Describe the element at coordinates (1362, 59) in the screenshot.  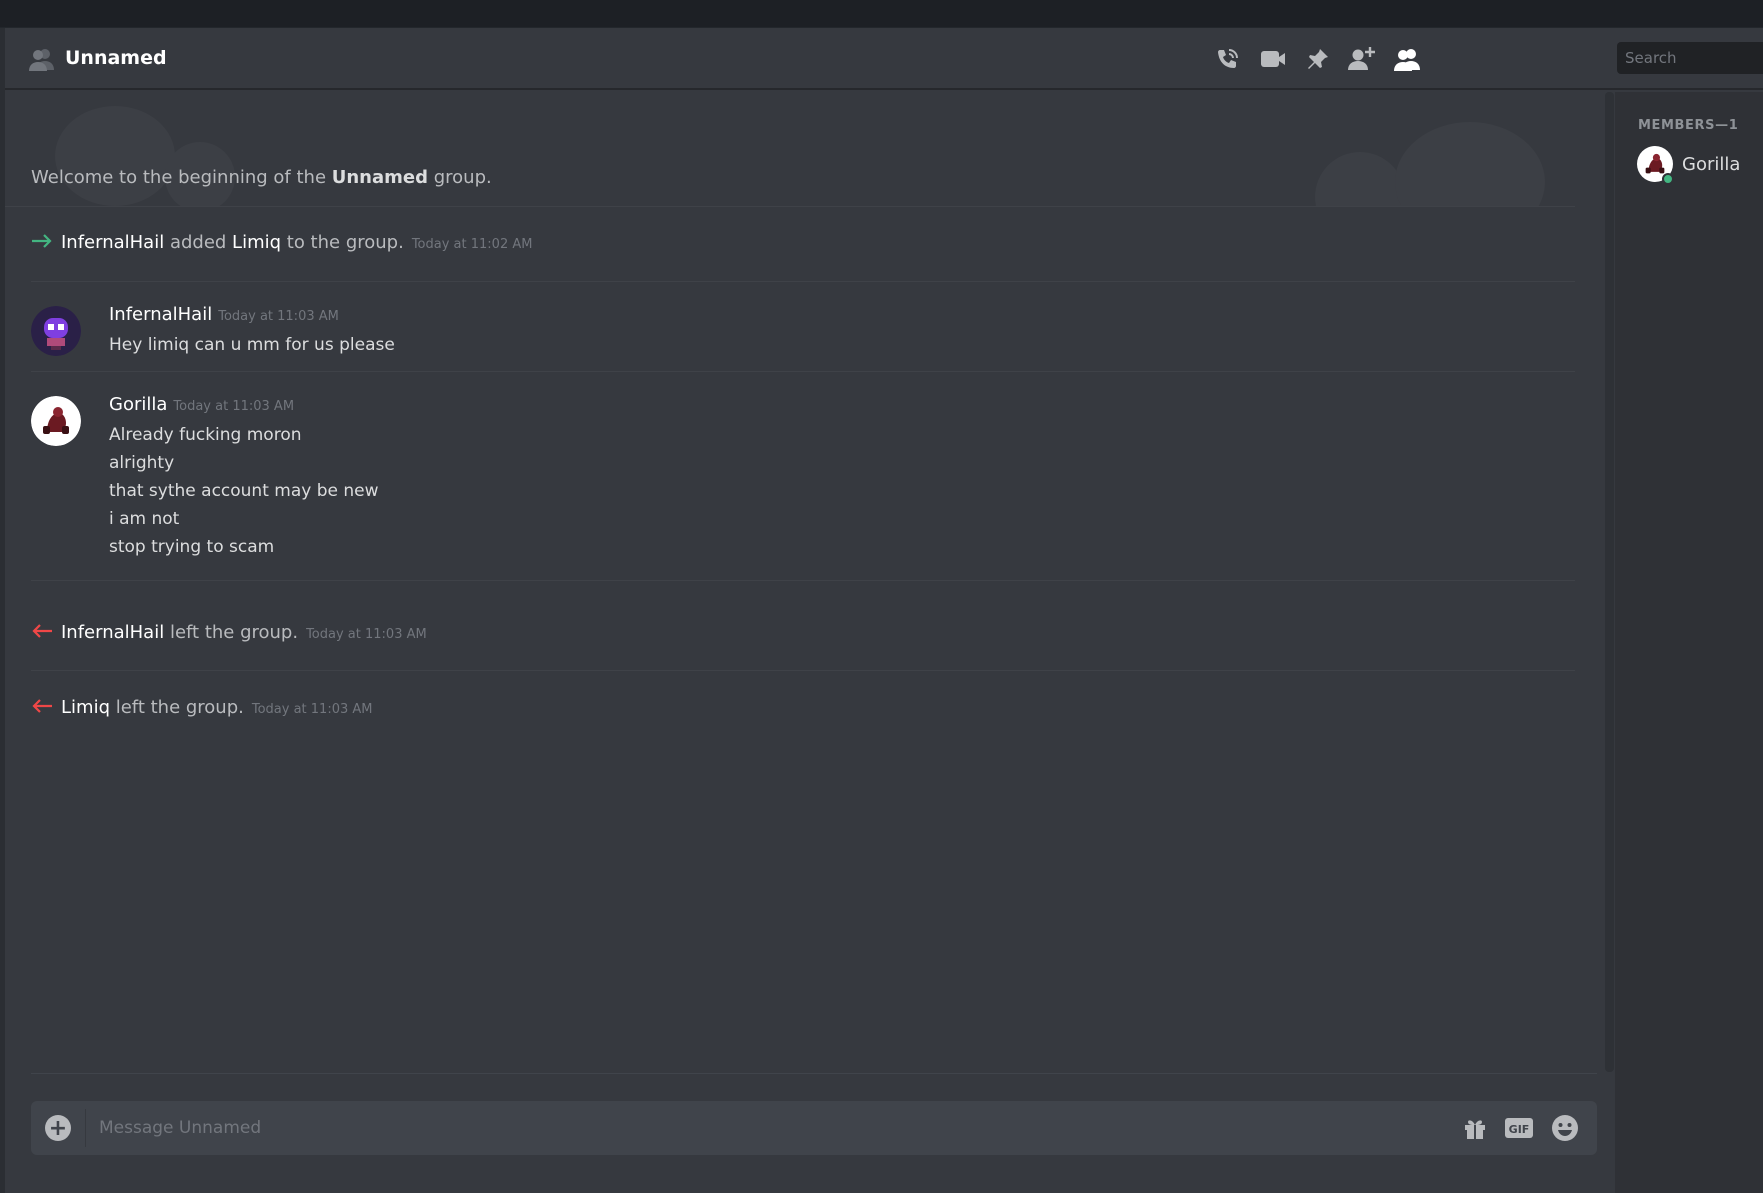
I see `add-friends-to-dm-icon` at that location.